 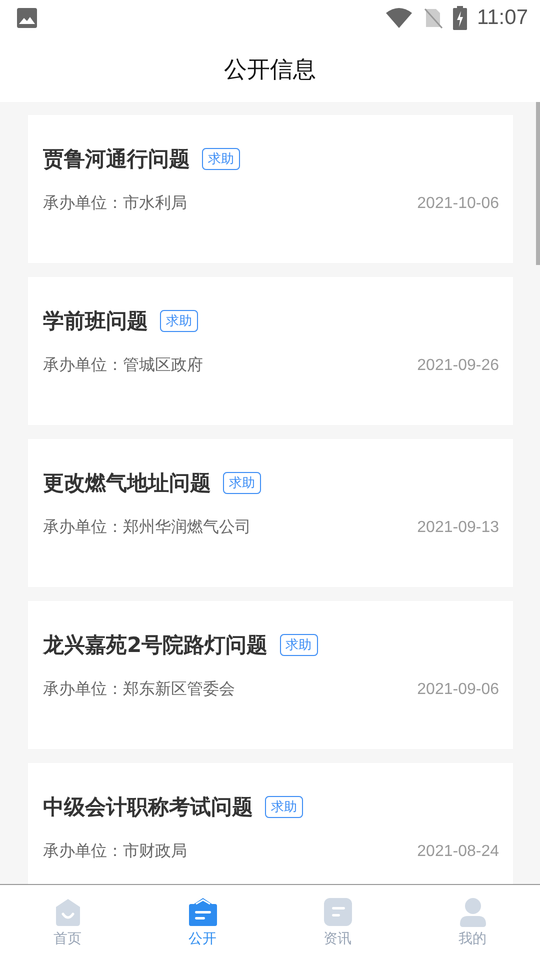 What do you see at coordinates (155, 645) in the screenshot?
I see `issue-title: 龙兴嘉苑2号院路灯问题` at bounding box center [155, 645].